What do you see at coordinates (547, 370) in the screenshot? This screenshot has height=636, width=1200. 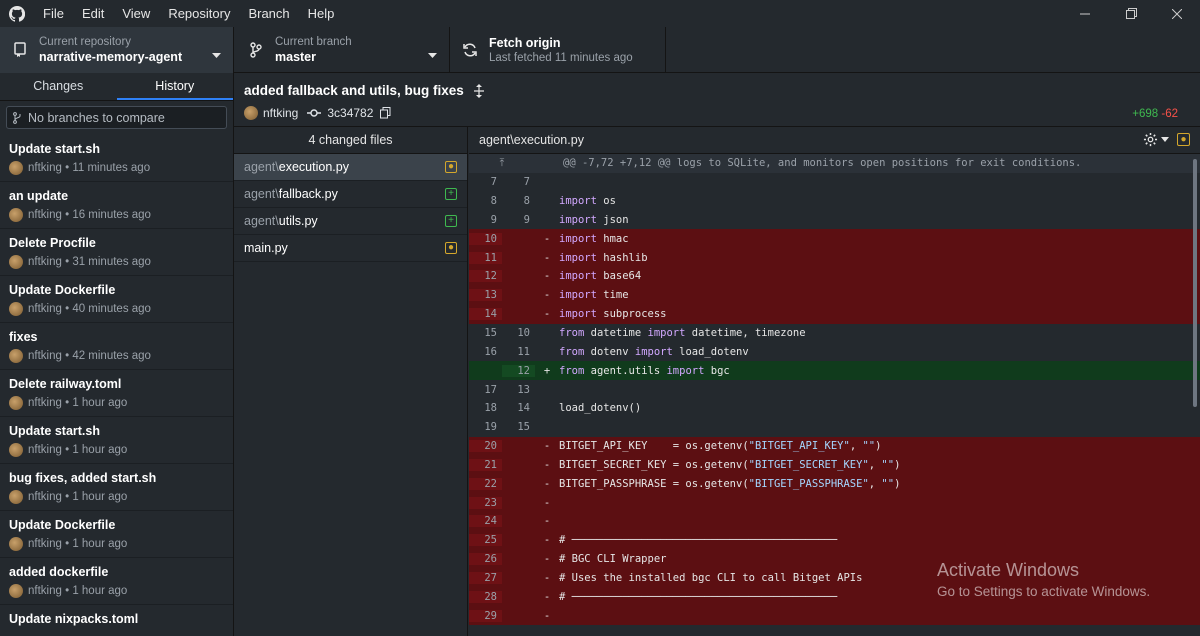 I see `diff-marker: +` at bounding box center [547, 370].